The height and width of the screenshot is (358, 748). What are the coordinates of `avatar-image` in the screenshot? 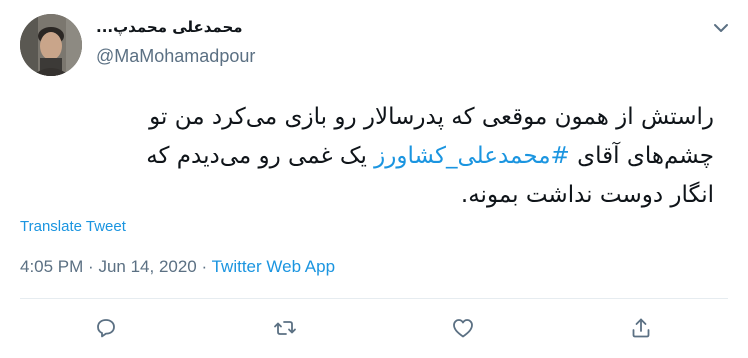 It's located at (51, 45).